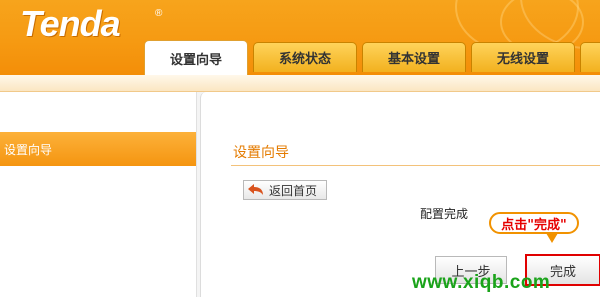  I want to click on tab-setup-wizard: 设置向导, so click(196, 57).